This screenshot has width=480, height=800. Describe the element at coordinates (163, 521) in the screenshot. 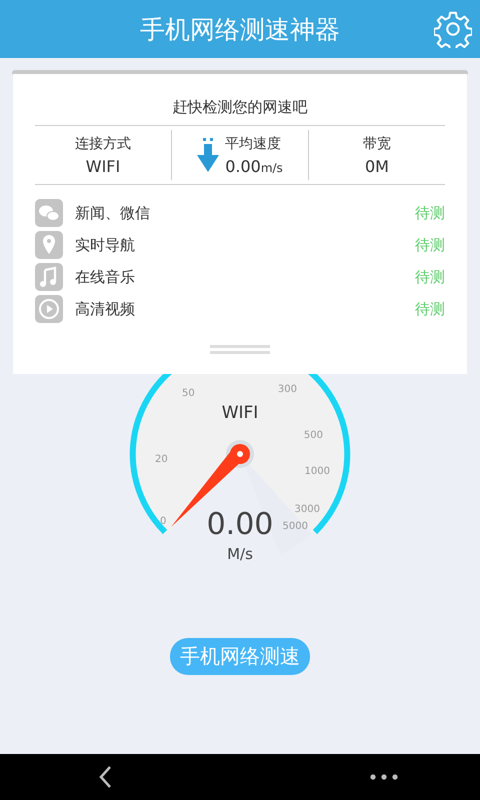

I see `scale-label: 0` at that location.